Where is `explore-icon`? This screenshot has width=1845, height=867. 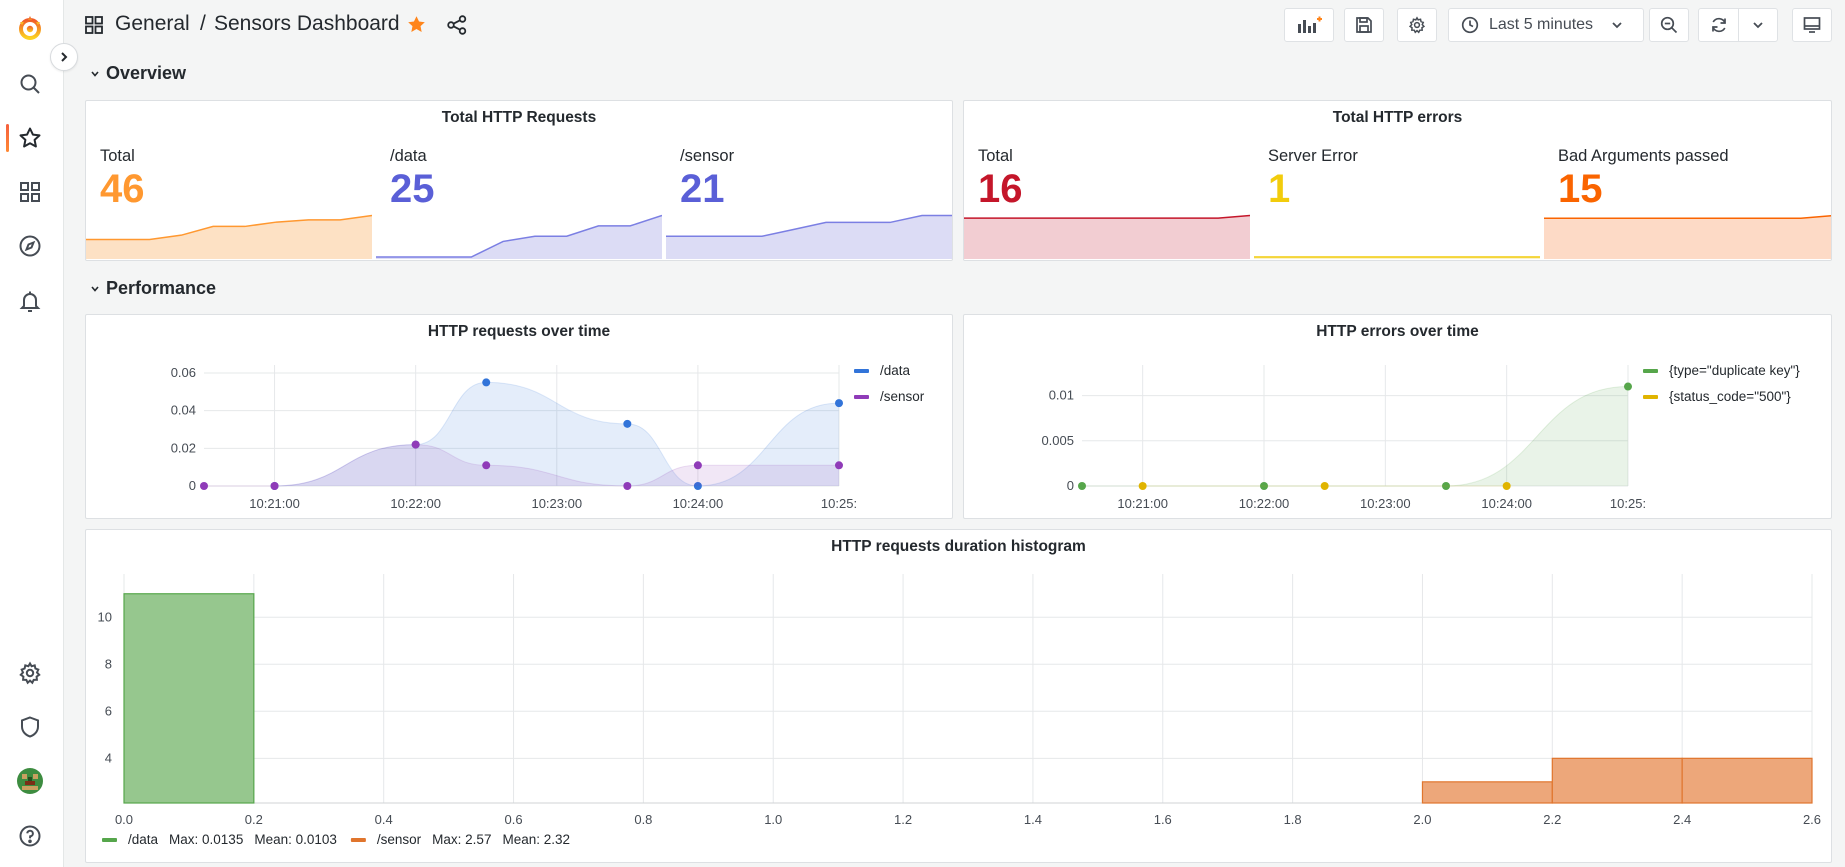
explore-icon is located at coordinates (30, 246).